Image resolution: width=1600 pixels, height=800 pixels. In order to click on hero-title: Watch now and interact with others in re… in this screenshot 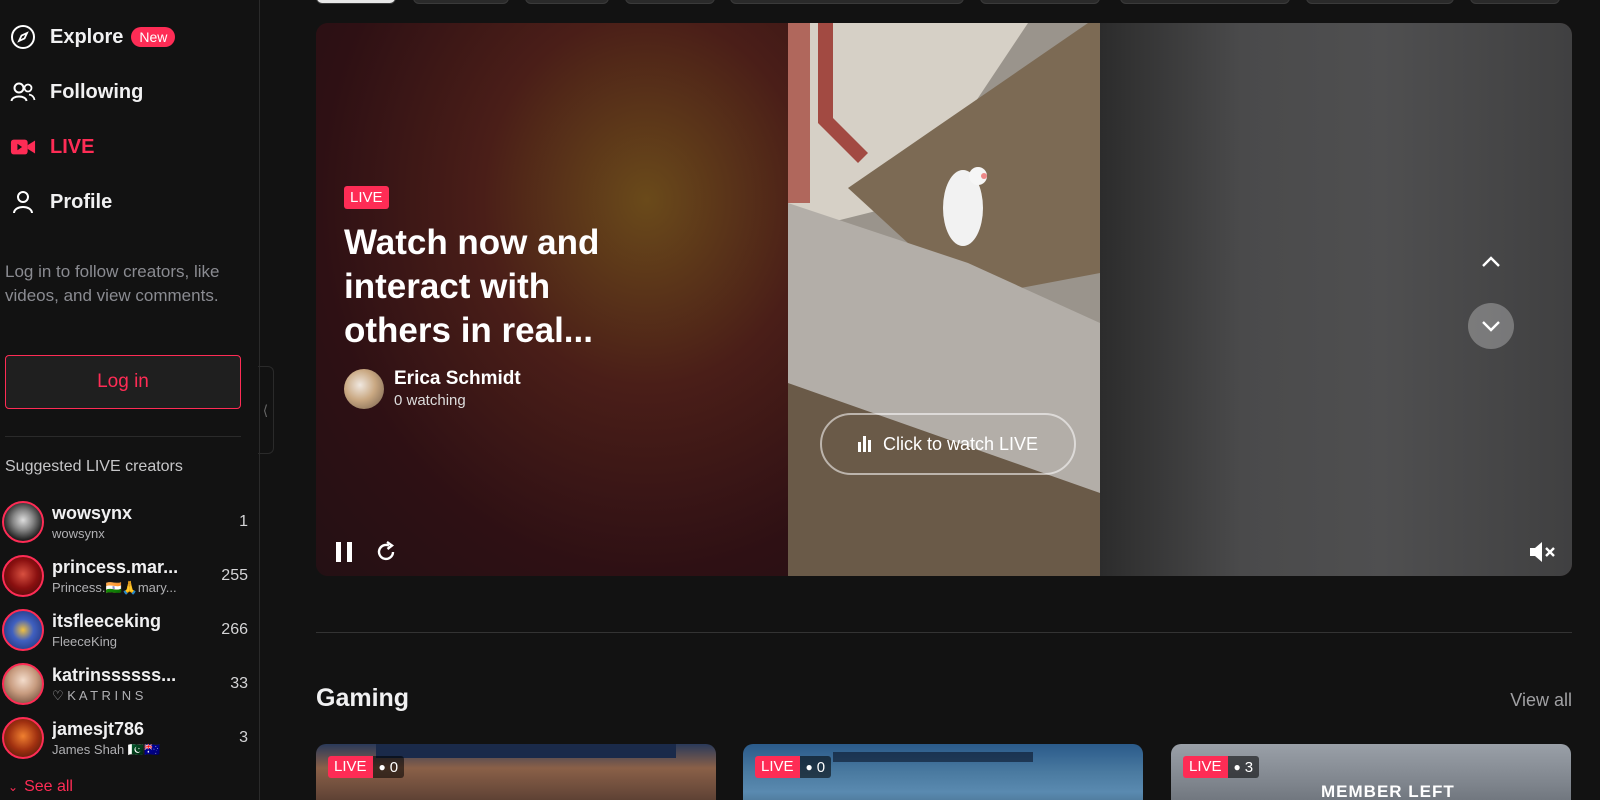, I will do `click(472, 286)`.